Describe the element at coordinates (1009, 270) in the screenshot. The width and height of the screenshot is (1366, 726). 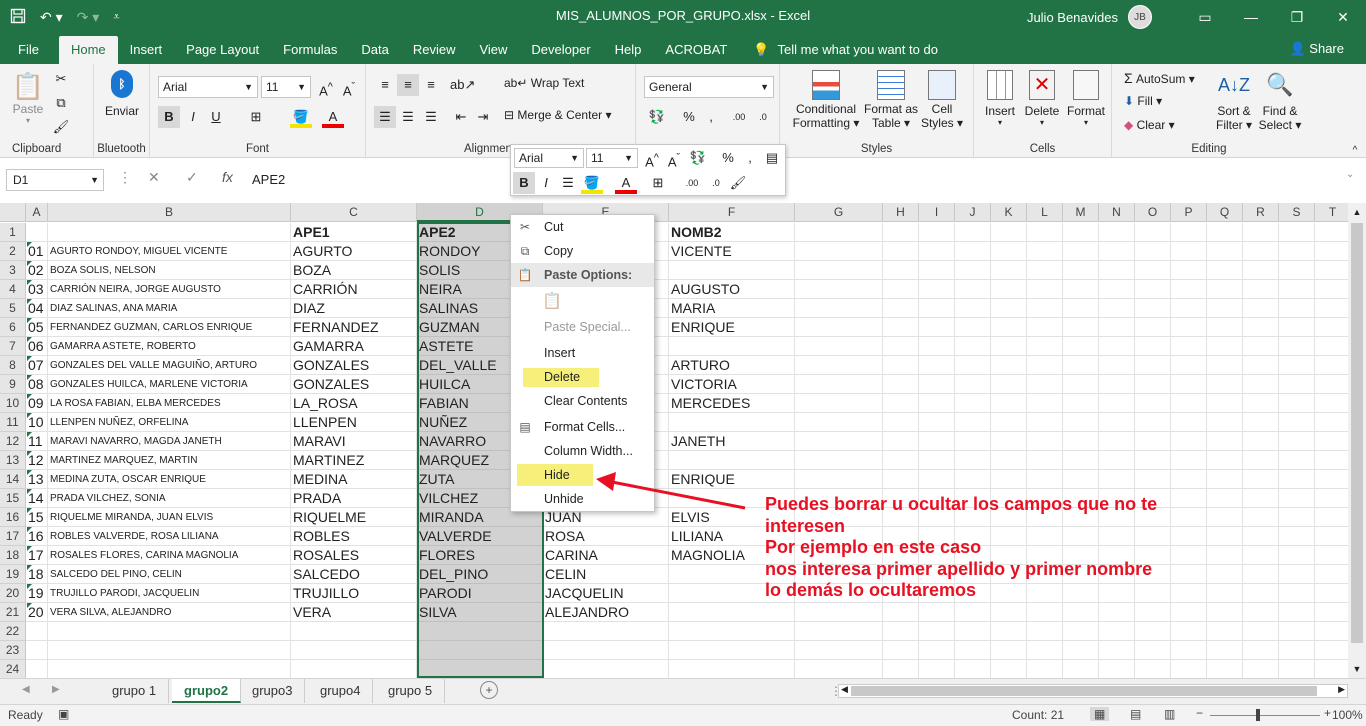
I see `cell-k3` at that location.